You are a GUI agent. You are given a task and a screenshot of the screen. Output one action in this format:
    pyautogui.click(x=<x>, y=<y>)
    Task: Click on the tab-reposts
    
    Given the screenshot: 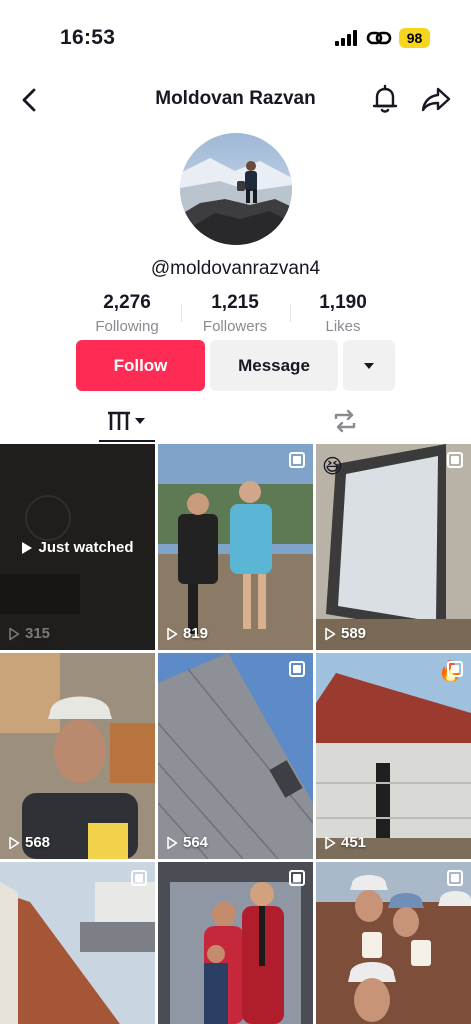 What is the action you would take?
    pyautogui.click(x=345, y=421)
    